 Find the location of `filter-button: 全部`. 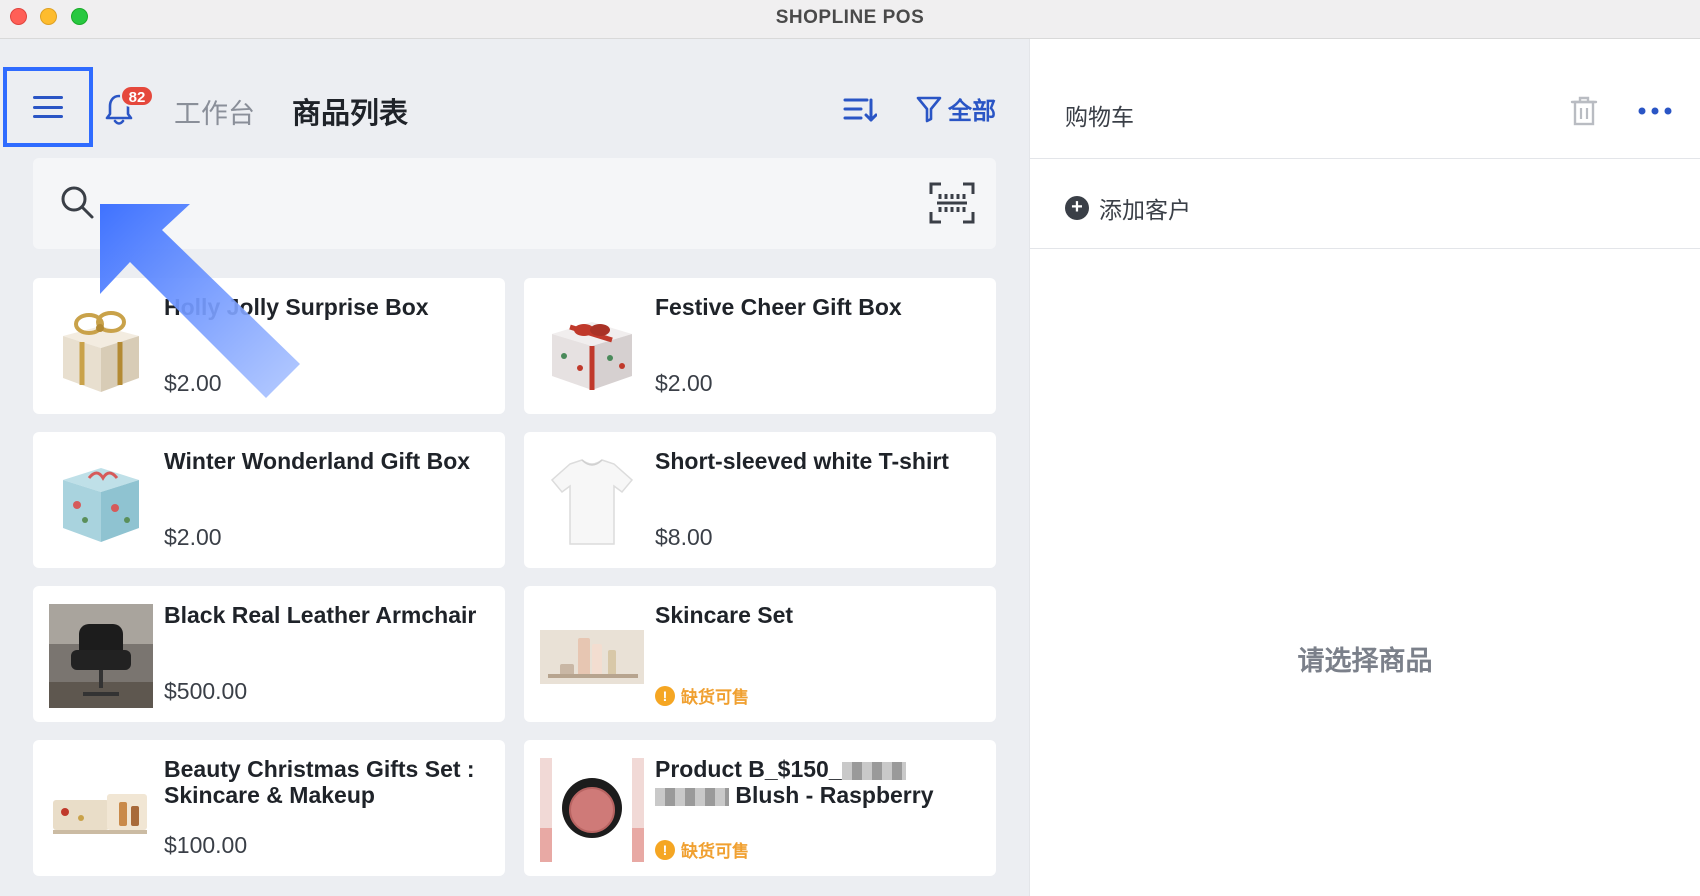

filter-button: 全部 is located at coordinates (956, 108).